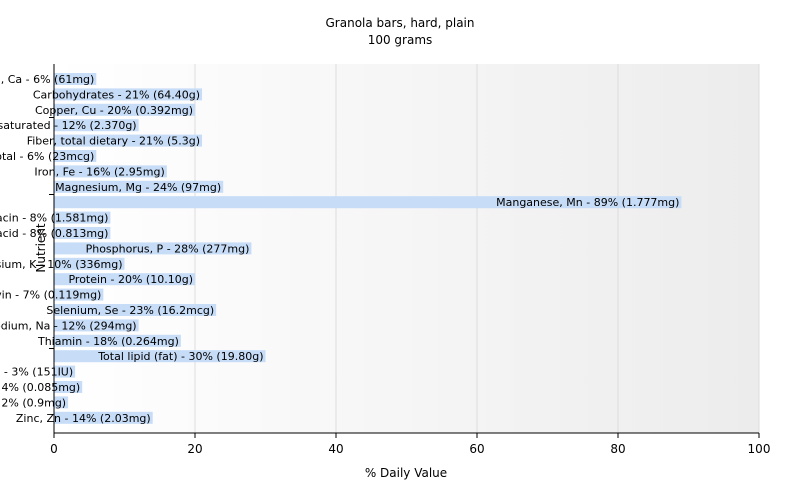  Describe the element at coordinates (68, 325) in the screenshot. I see `bar-label: Sodium, Na - 12% (294mg)` at that location.